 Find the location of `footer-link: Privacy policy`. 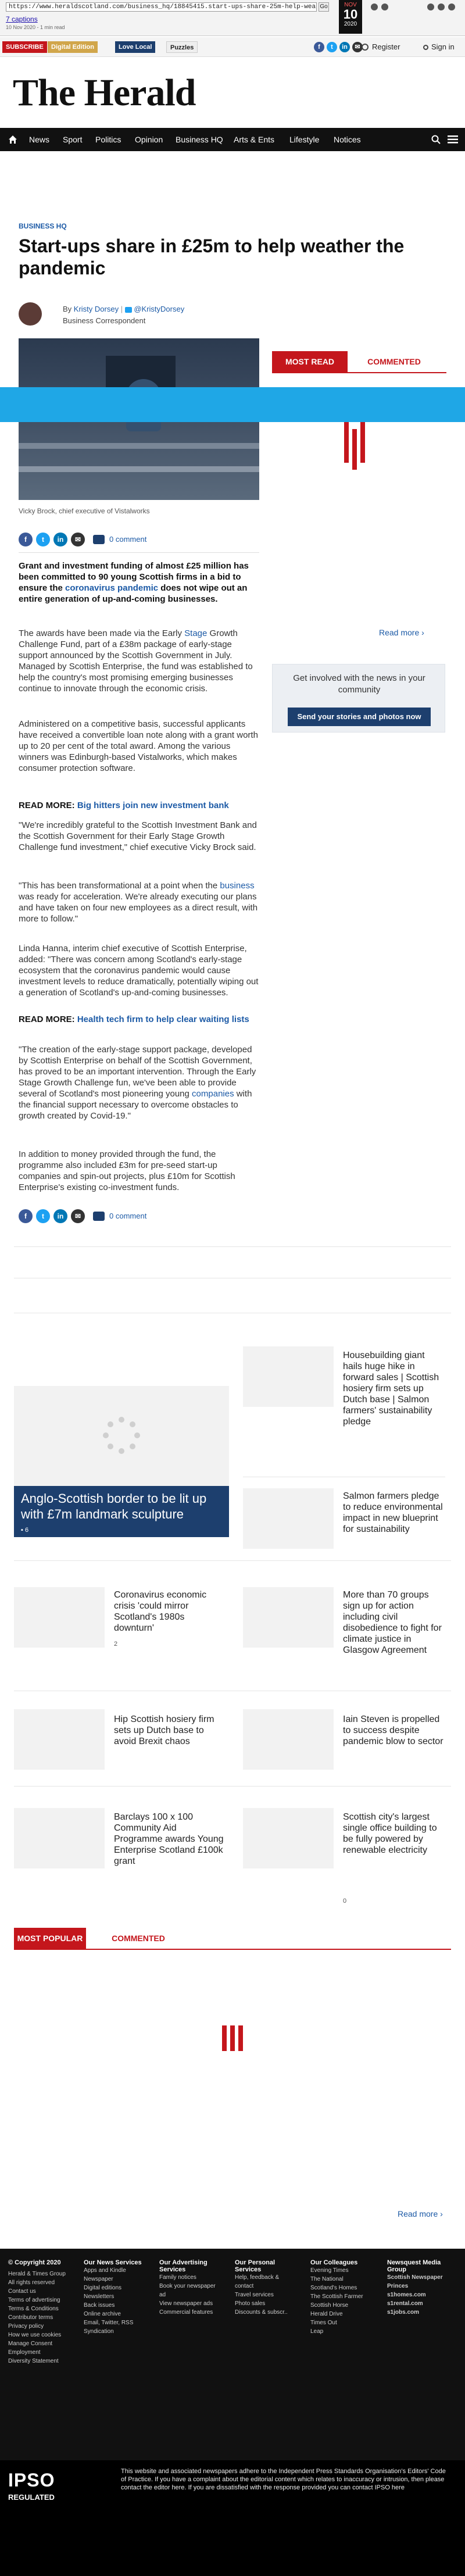

footer-link: Privacy policy is located at coordinates (37, 2326).